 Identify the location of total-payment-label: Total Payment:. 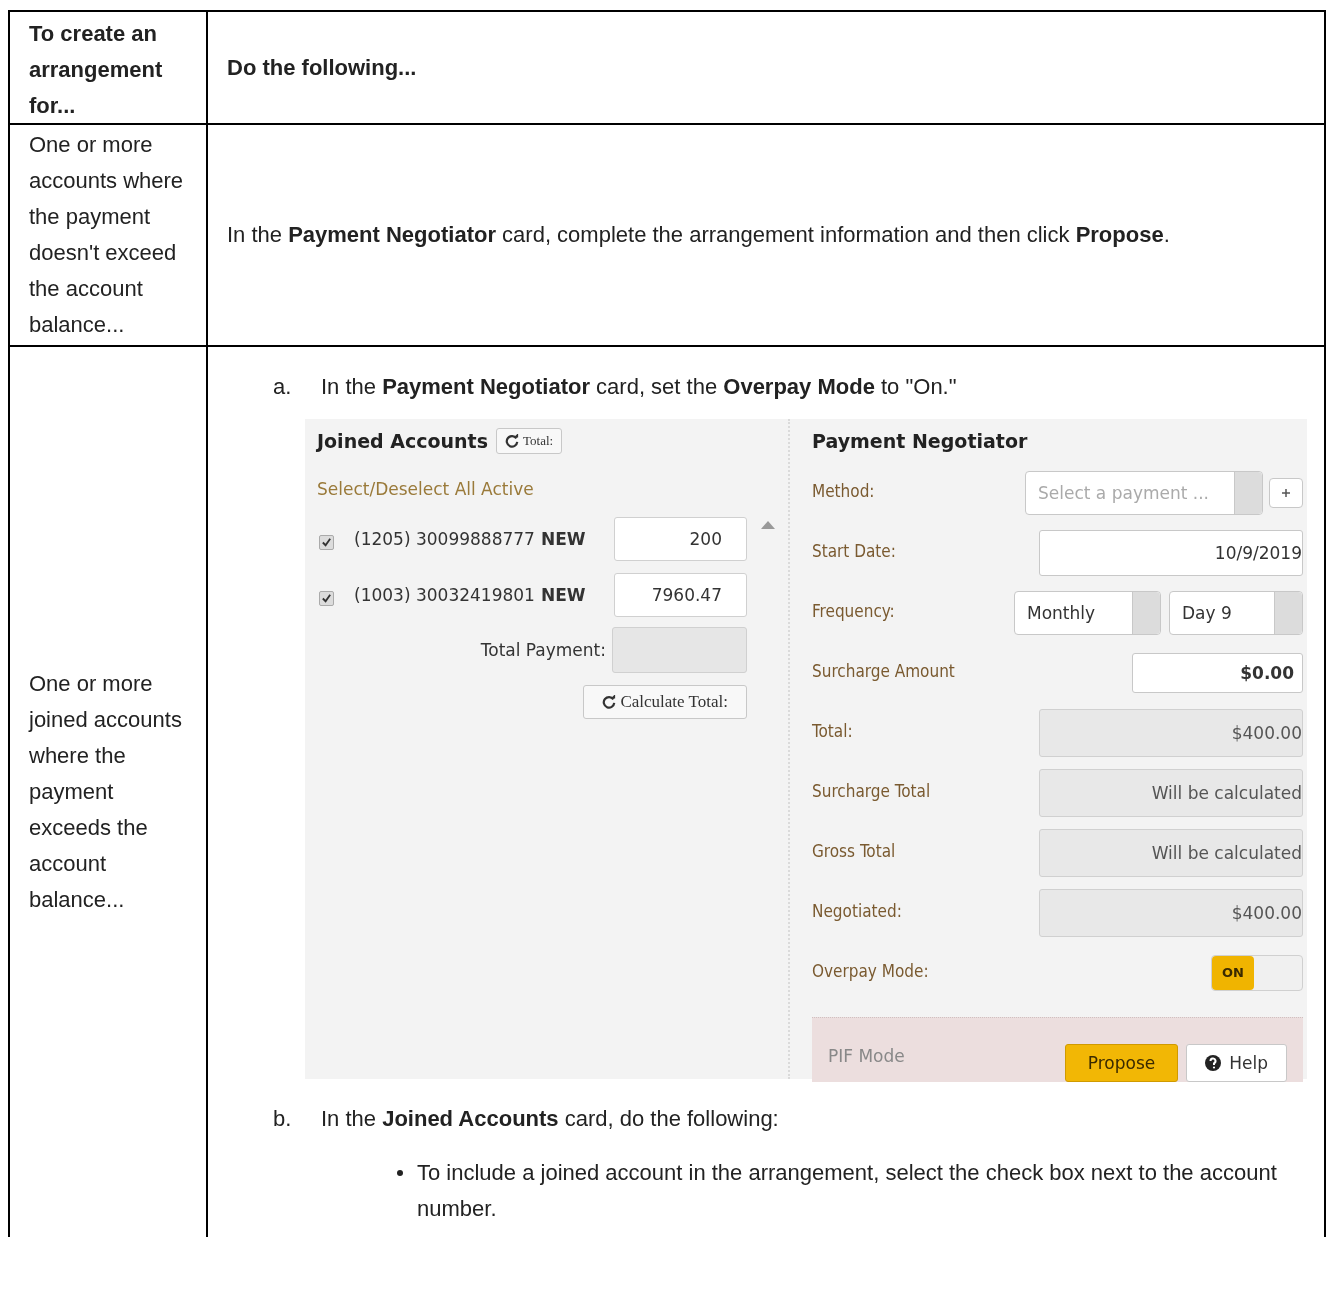
(543, 650).